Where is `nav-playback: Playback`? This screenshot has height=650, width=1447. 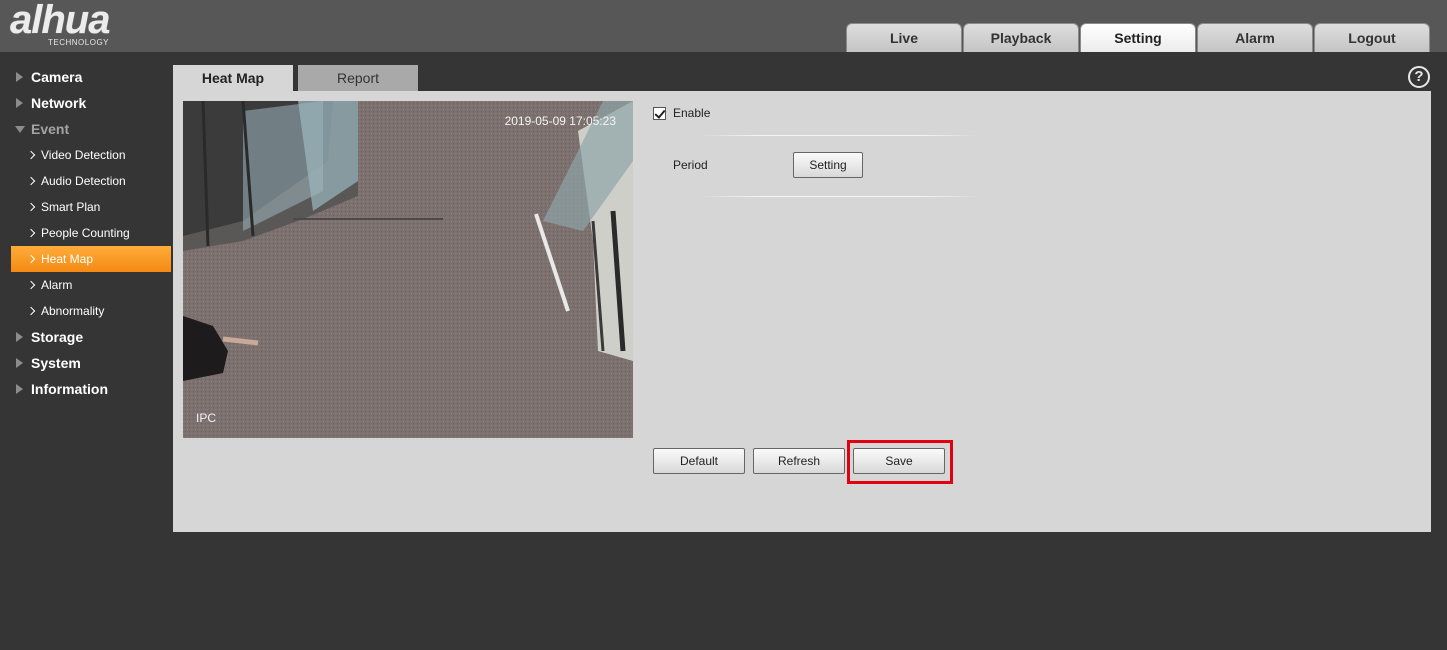 nav-playback: Playback is located at coordinates (1021, 37).